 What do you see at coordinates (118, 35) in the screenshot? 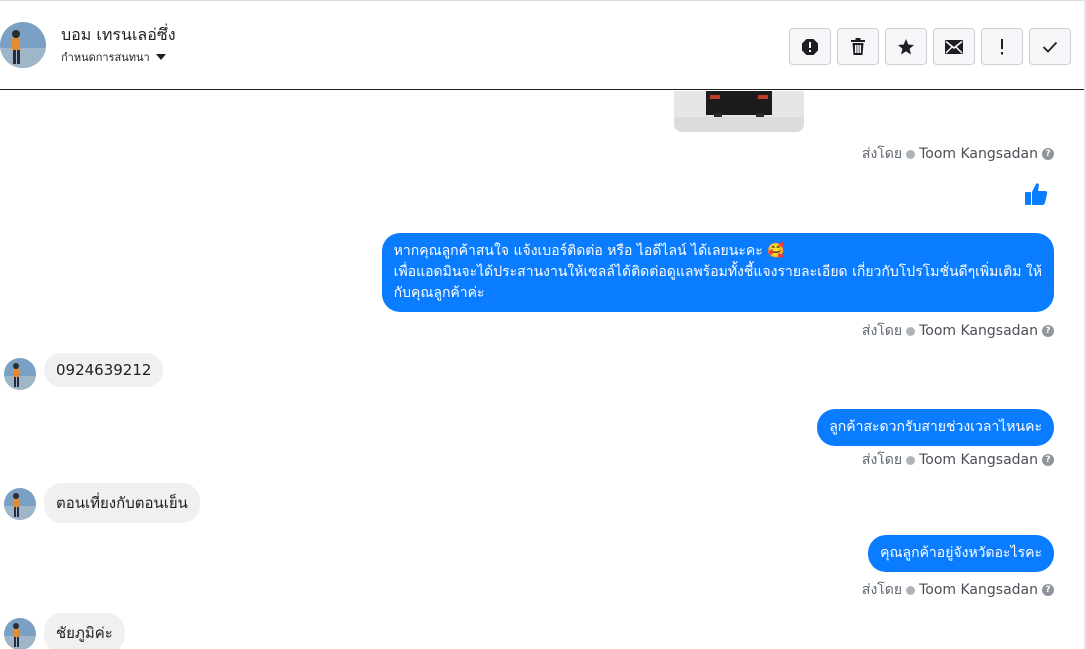
I see `contact-name: บอม เทรนเลอ่ซึ่ง` at bounding box center [118, 35].